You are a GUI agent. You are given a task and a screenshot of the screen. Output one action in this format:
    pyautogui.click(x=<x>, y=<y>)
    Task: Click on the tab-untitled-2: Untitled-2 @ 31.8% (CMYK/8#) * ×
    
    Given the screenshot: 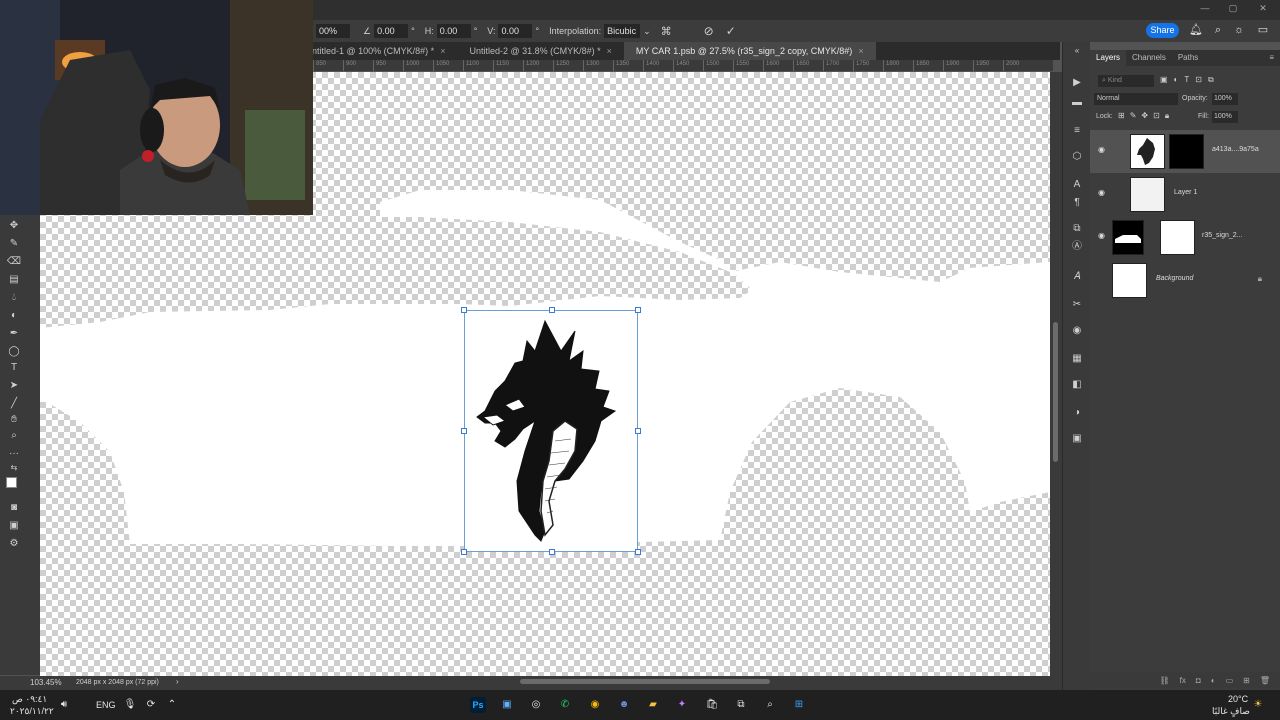 What is the action you would take?
    pyautogui.click(x=540, y=51)
    